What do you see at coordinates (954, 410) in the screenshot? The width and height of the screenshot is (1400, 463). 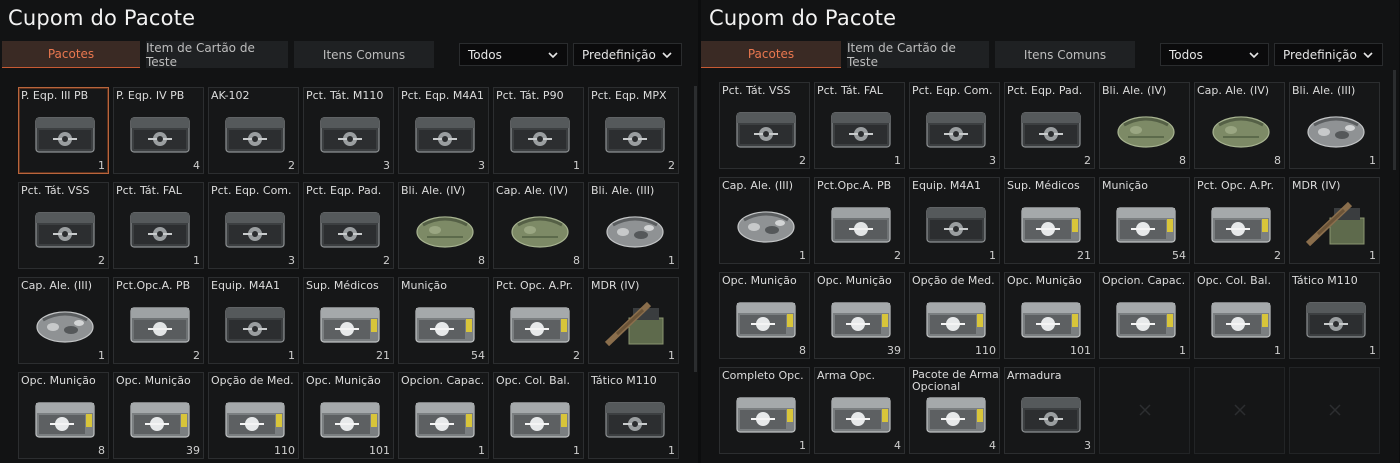 I see `item-slot: Pacote de Arma Opcional 4` at bounding box center [954, 410].